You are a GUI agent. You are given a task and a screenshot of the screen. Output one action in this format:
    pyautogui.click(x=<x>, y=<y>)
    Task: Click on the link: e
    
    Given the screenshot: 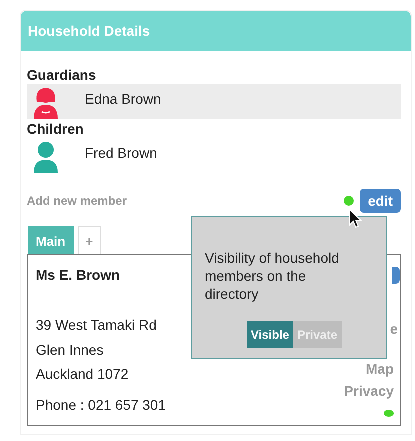 What is the action you would take?
    pyautogui.click(x=394, y=329)
    